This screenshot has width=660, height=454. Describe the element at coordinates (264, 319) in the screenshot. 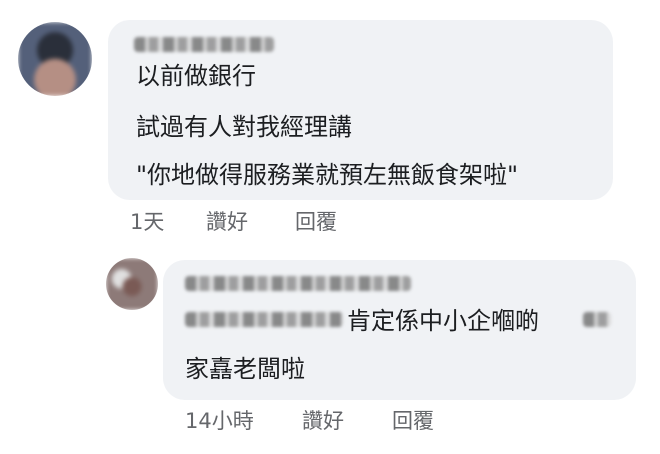

I see `mentioned-user-tag-blurred` at that location.